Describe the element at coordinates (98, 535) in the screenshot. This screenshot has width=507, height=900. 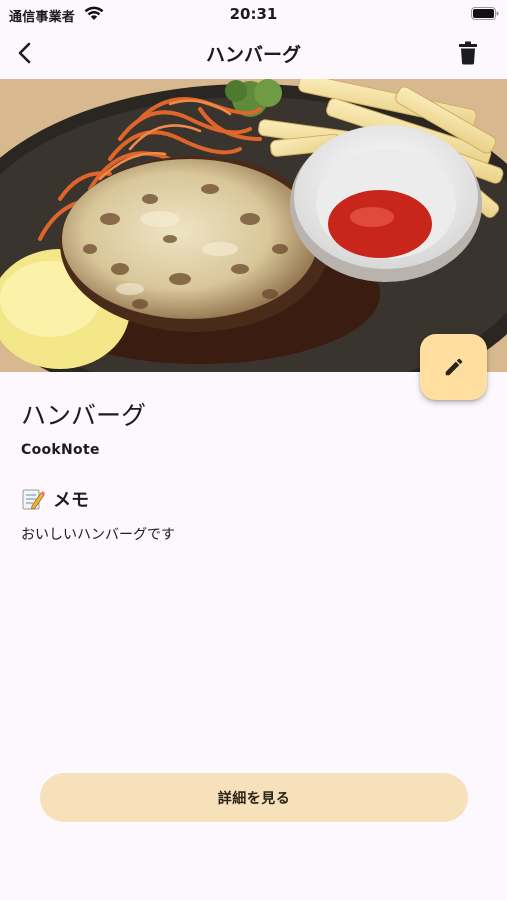
I see `memo-text: おいしいハンバーグです` at that location.